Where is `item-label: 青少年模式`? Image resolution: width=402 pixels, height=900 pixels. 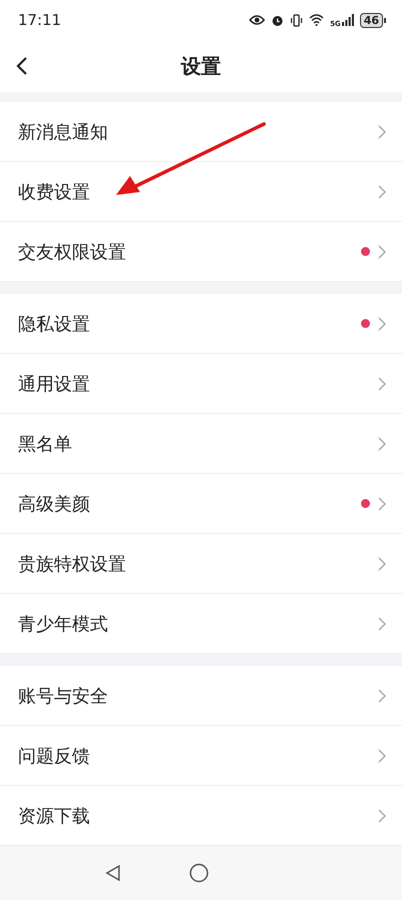
item-label: 青少年模式 is located at coordinates (63, 624).